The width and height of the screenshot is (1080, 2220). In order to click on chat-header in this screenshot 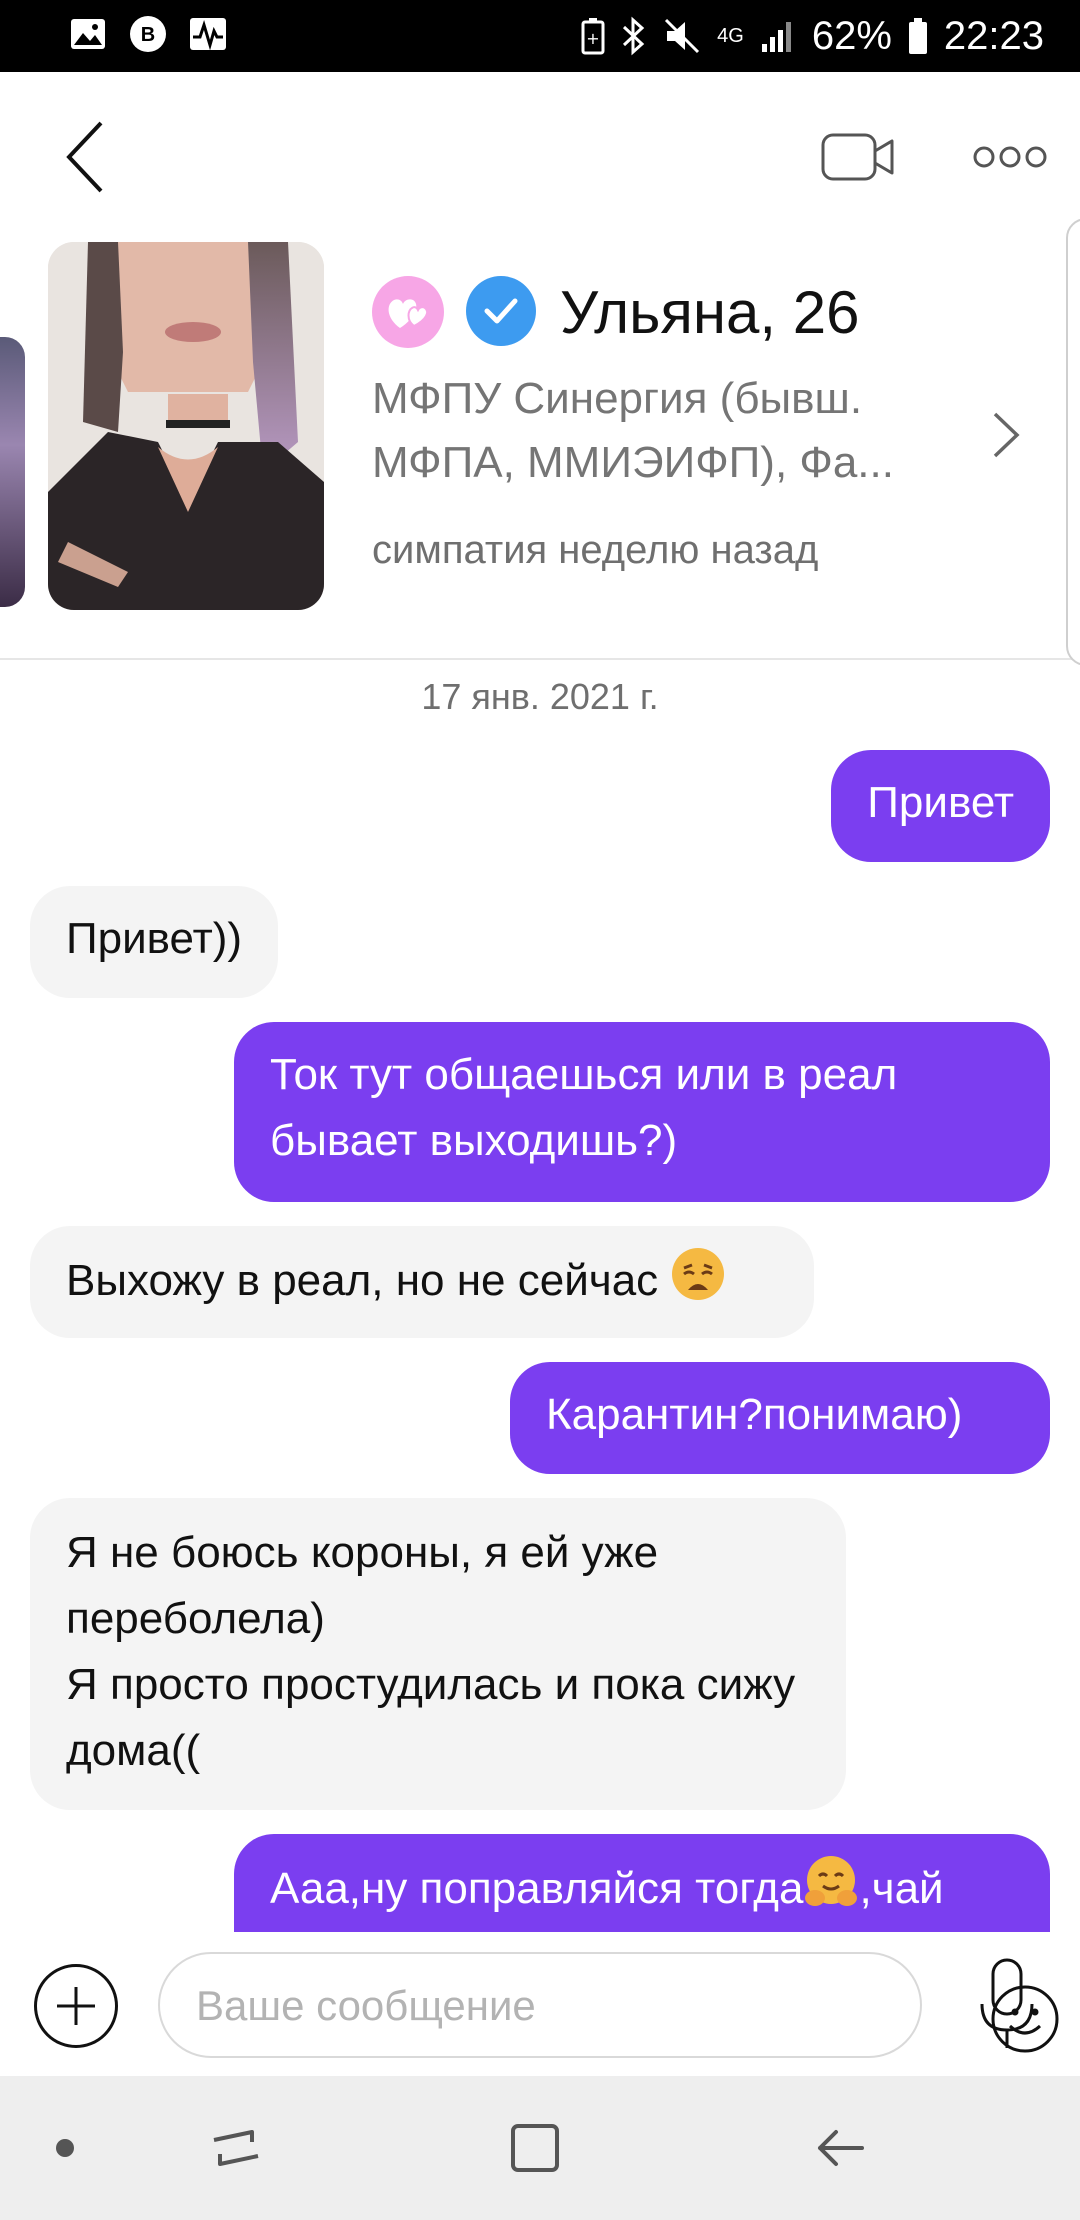, I will do `click(540, 152)`.